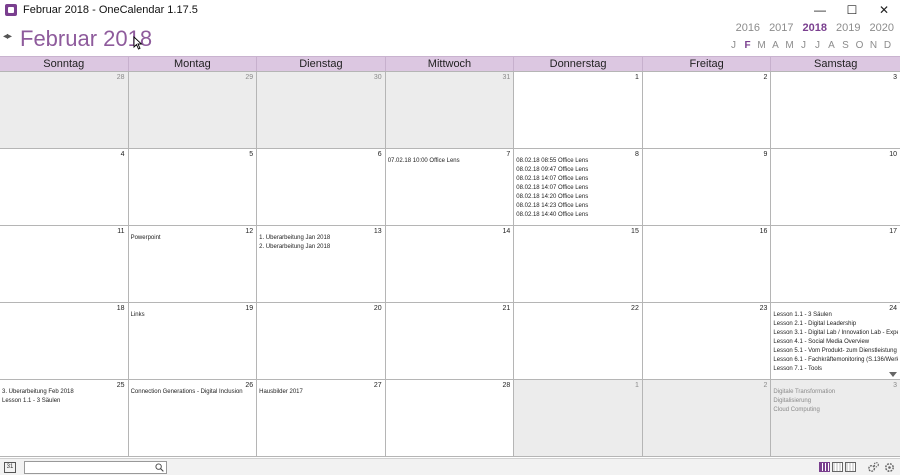 The width and height of the screenshot is (900, 475). I want to click on calendar-event: 08.02.18 09:47 Office Lens, so click(578, 170).